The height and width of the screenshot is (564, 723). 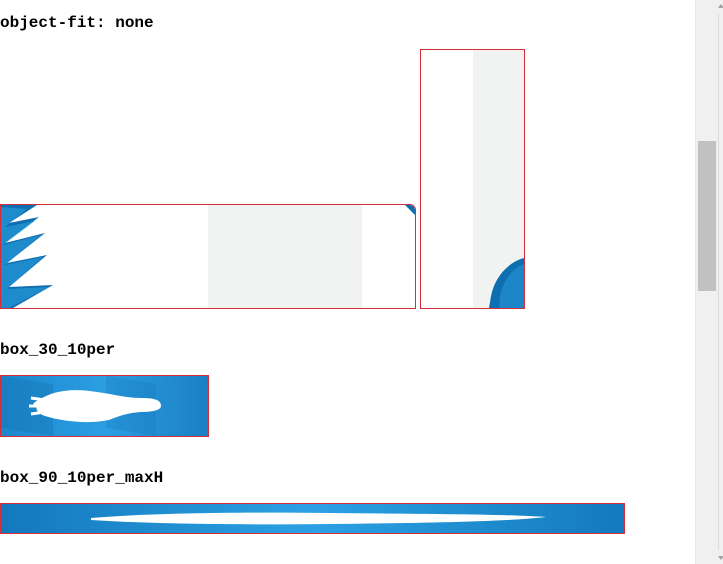 I want to click on scroll-down-arrow-icon, so click(x=720, y=558).